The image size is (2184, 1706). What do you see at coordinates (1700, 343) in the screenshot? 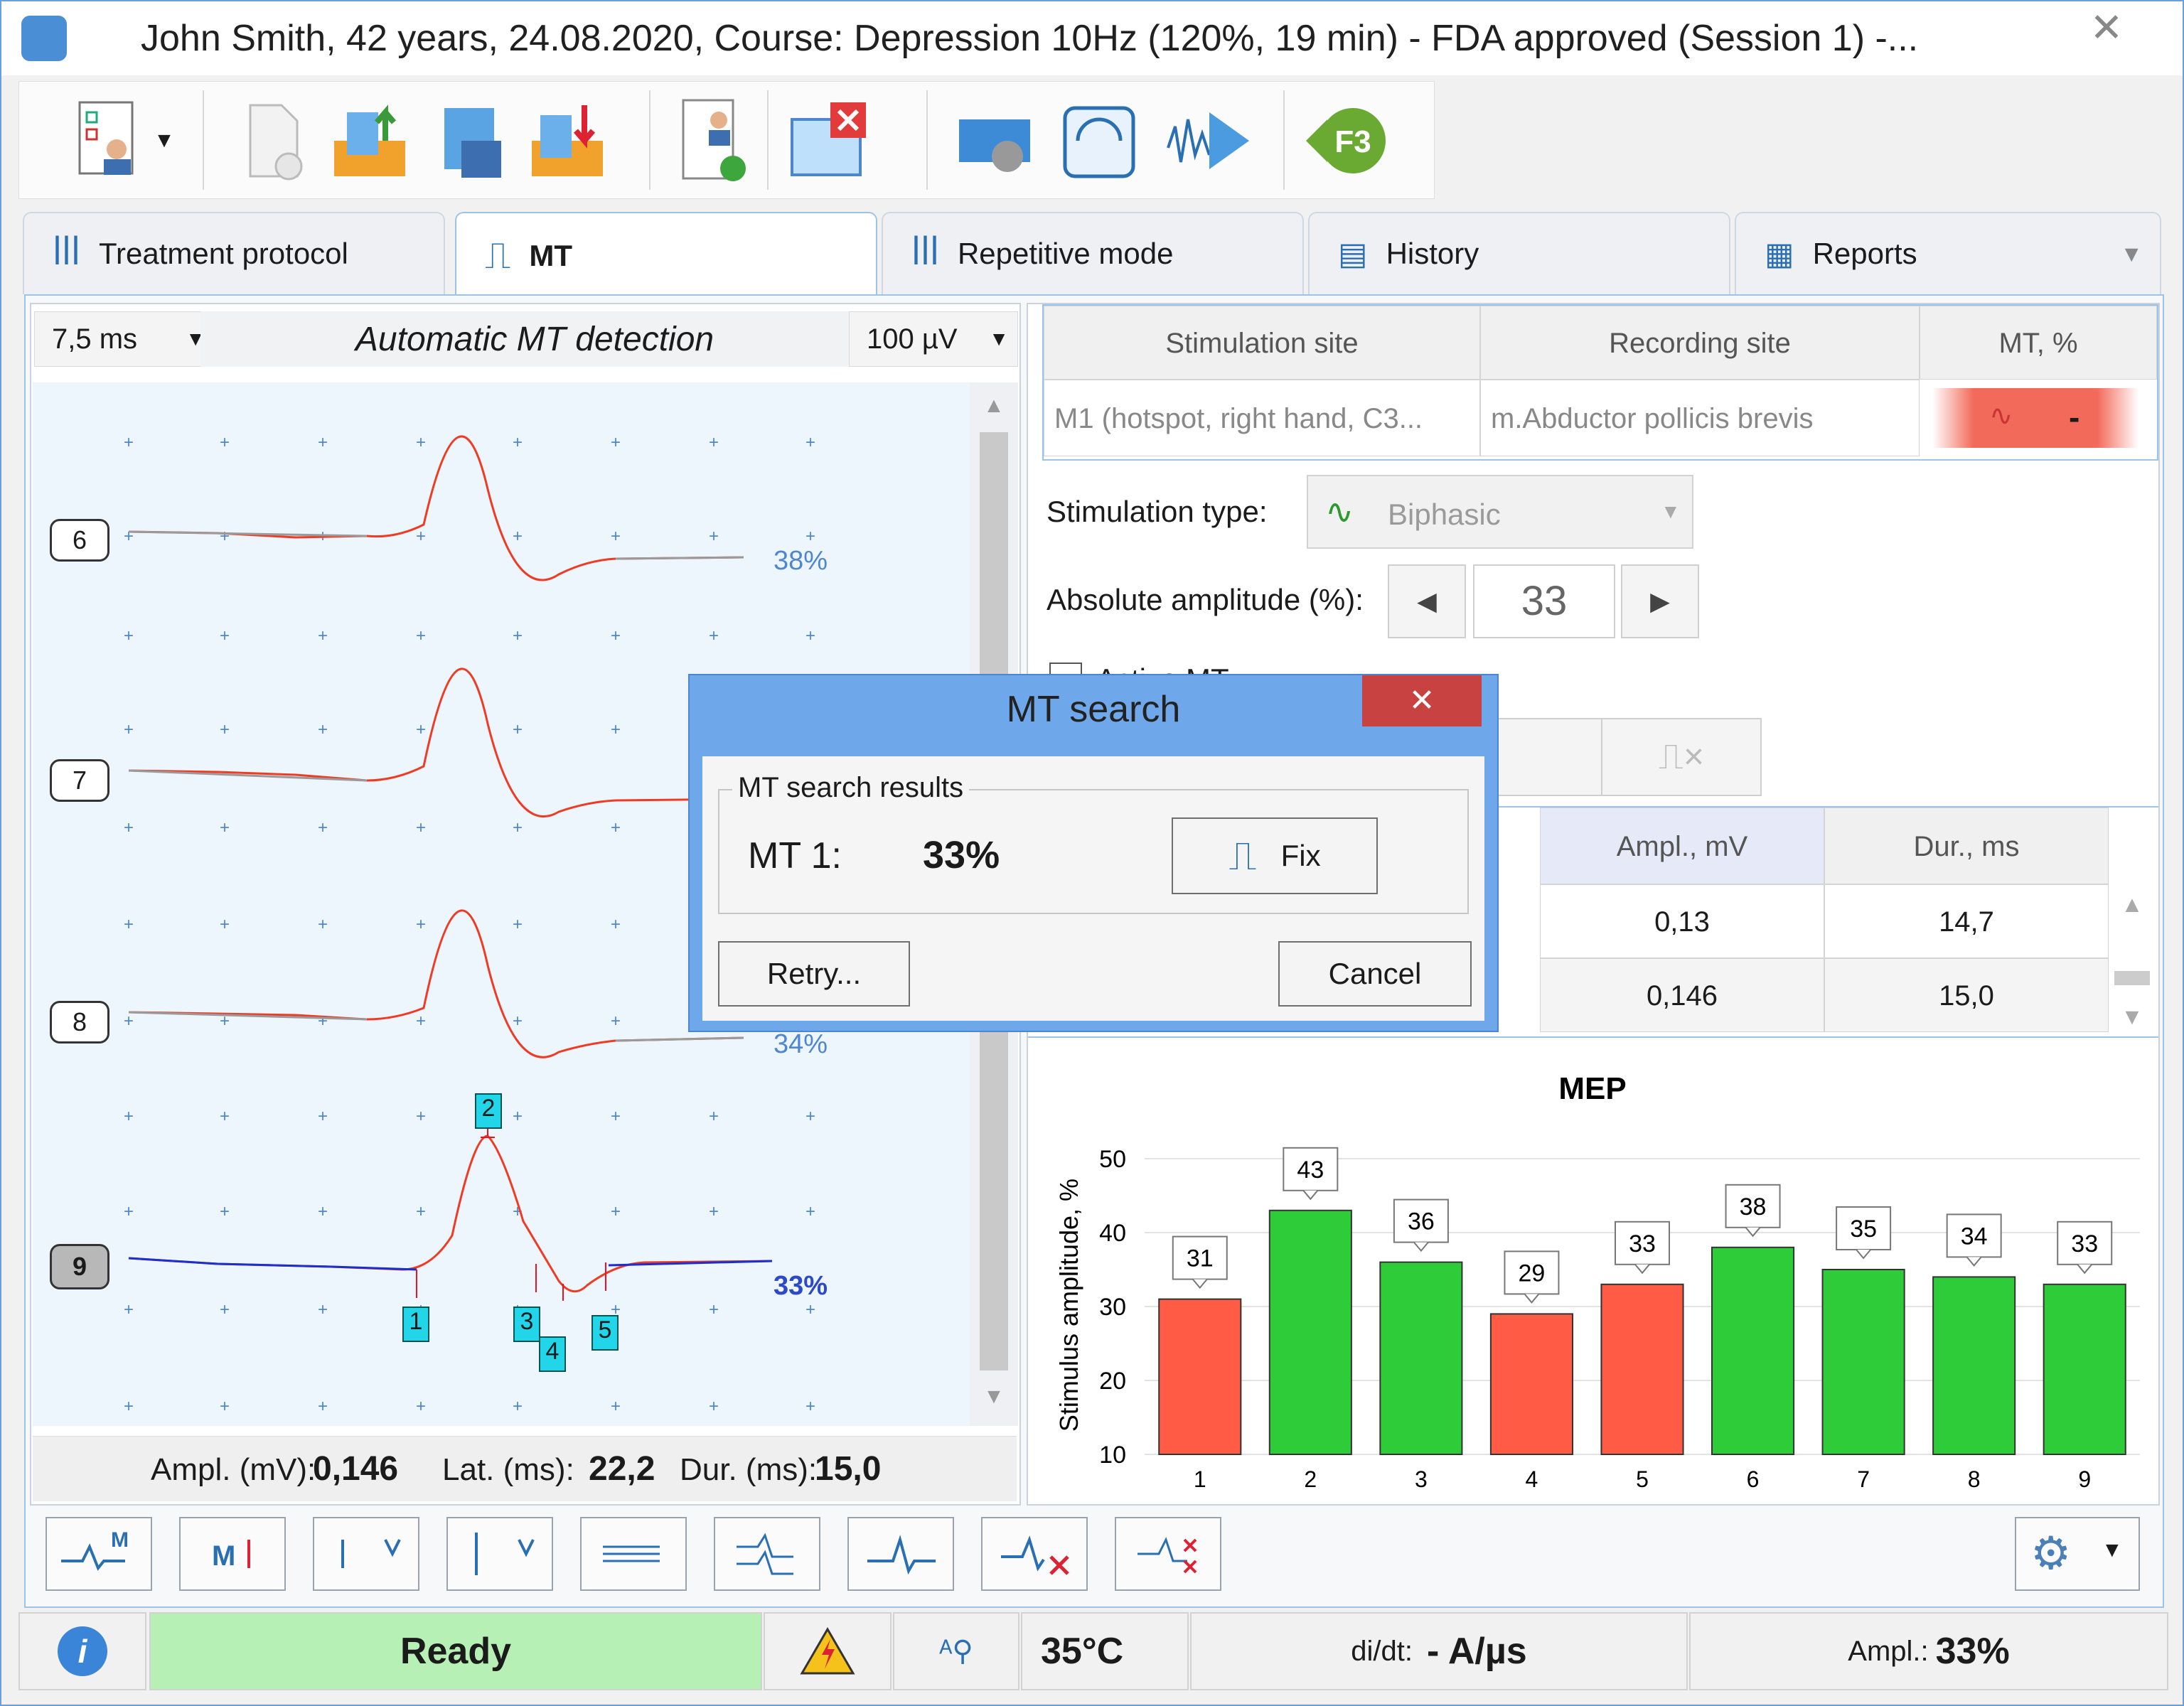
I see `col-recording-site: Recording site` at bounding box center [1700, 343].